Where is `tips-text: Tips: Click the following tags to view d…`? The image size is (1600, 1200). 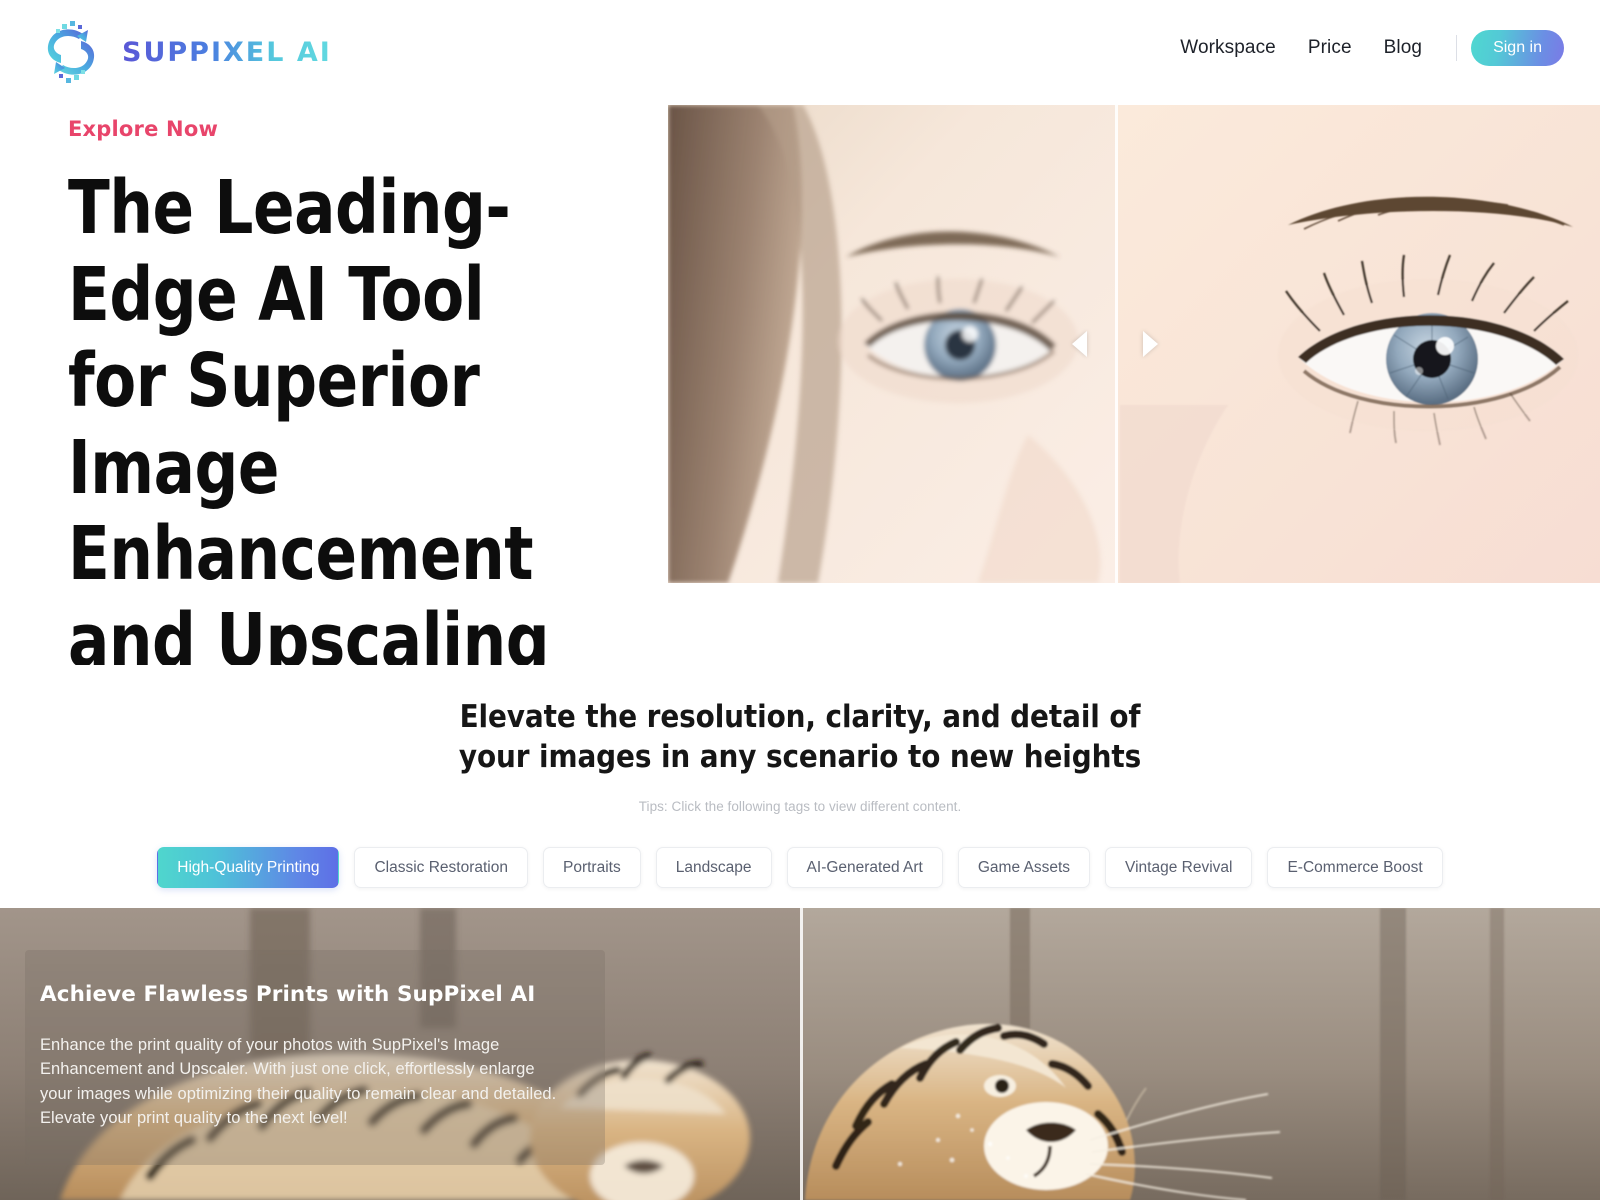 tips-text: Tips: Click the following tags to view d… is located at coordinates (800, 807).